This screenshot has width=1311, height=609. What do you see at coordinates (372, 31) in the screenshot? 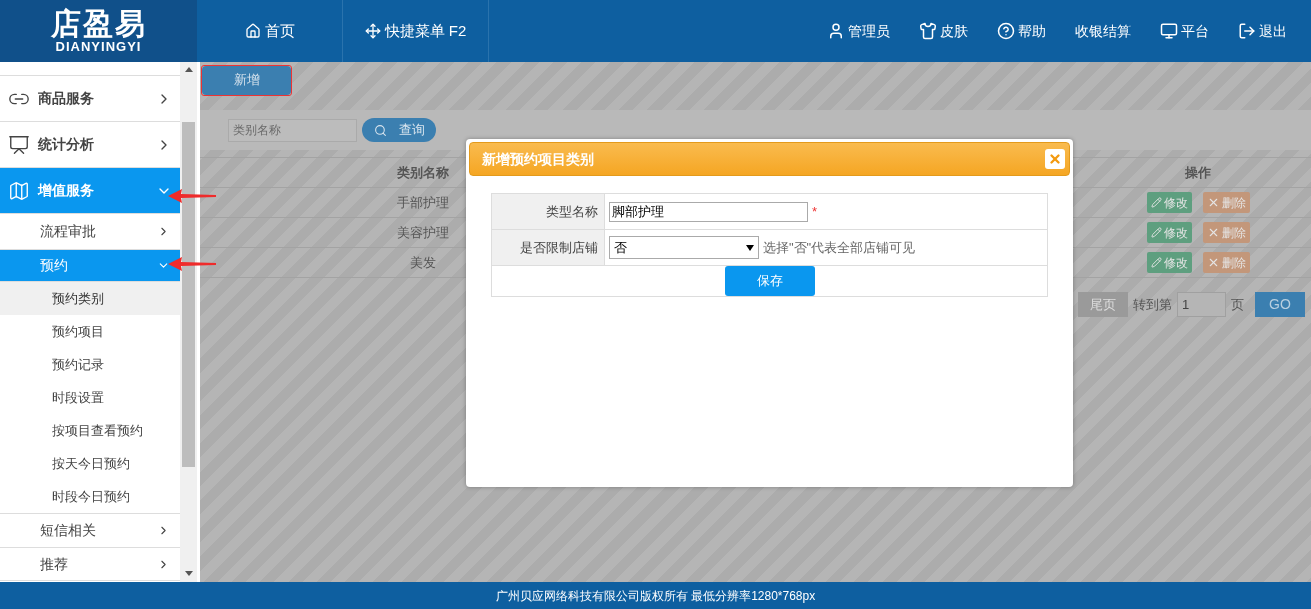
I see `move-icon` at bounding box center [372, 31].